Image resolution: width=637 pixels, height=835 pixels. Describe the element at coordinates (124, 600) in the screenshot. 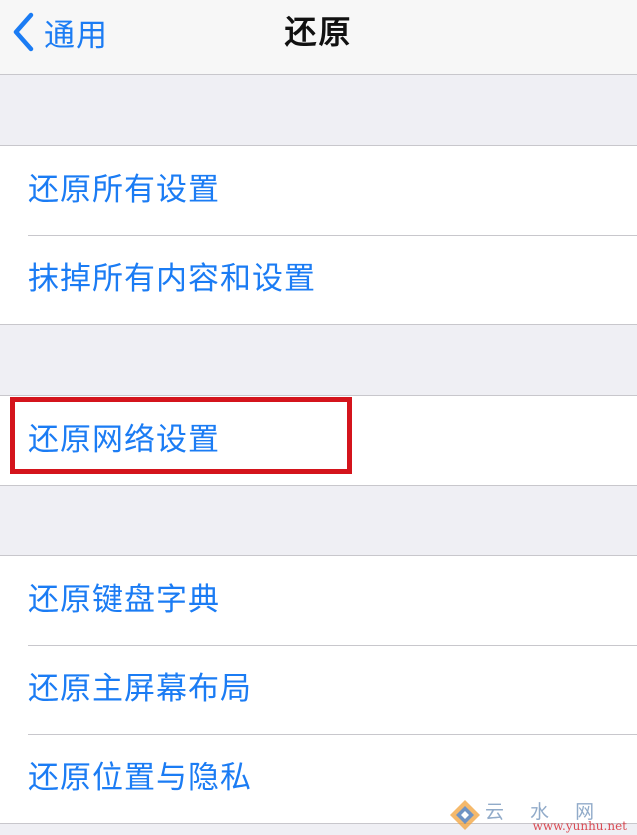

I see `list-item-label: 还原键盘字典` at that location.